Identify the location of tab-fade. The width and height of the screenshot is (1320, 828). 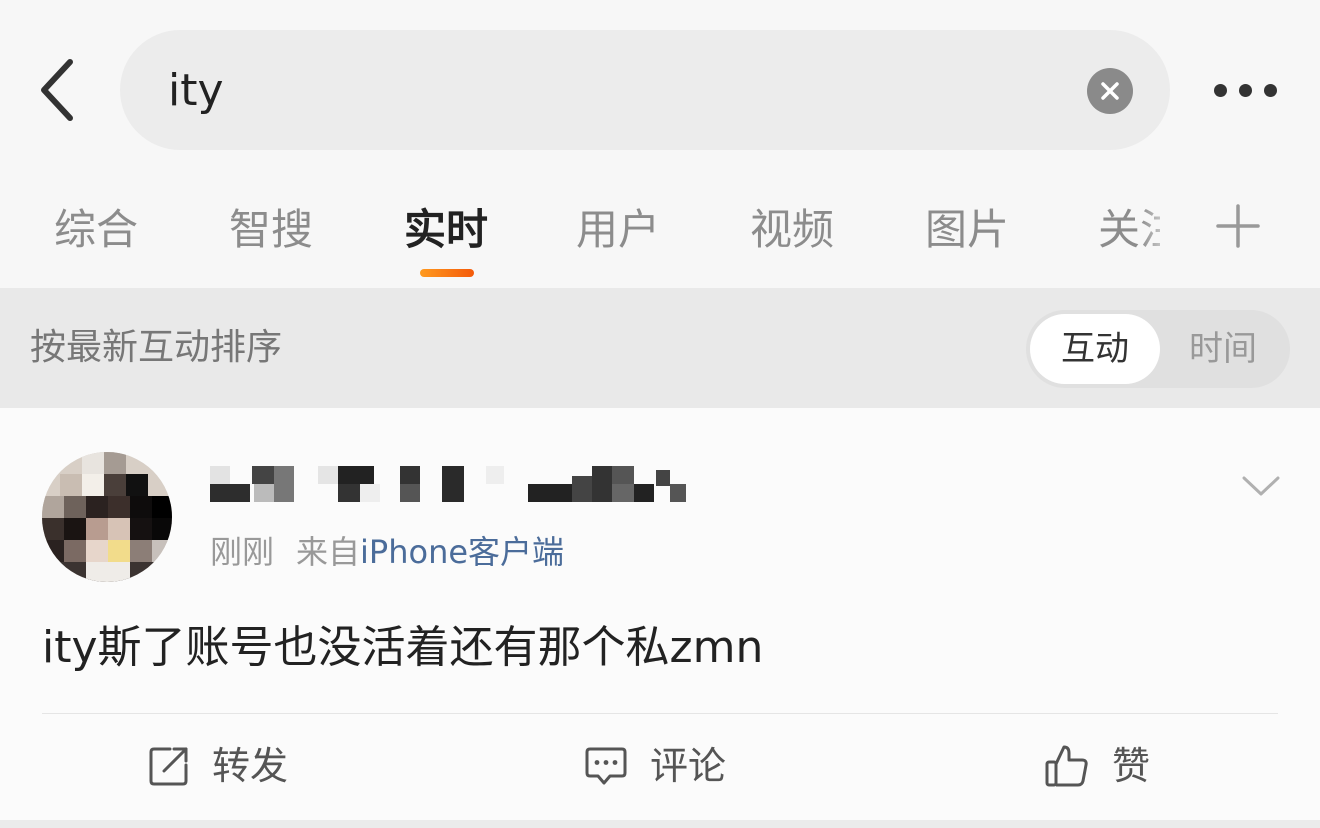
(1160, 230).